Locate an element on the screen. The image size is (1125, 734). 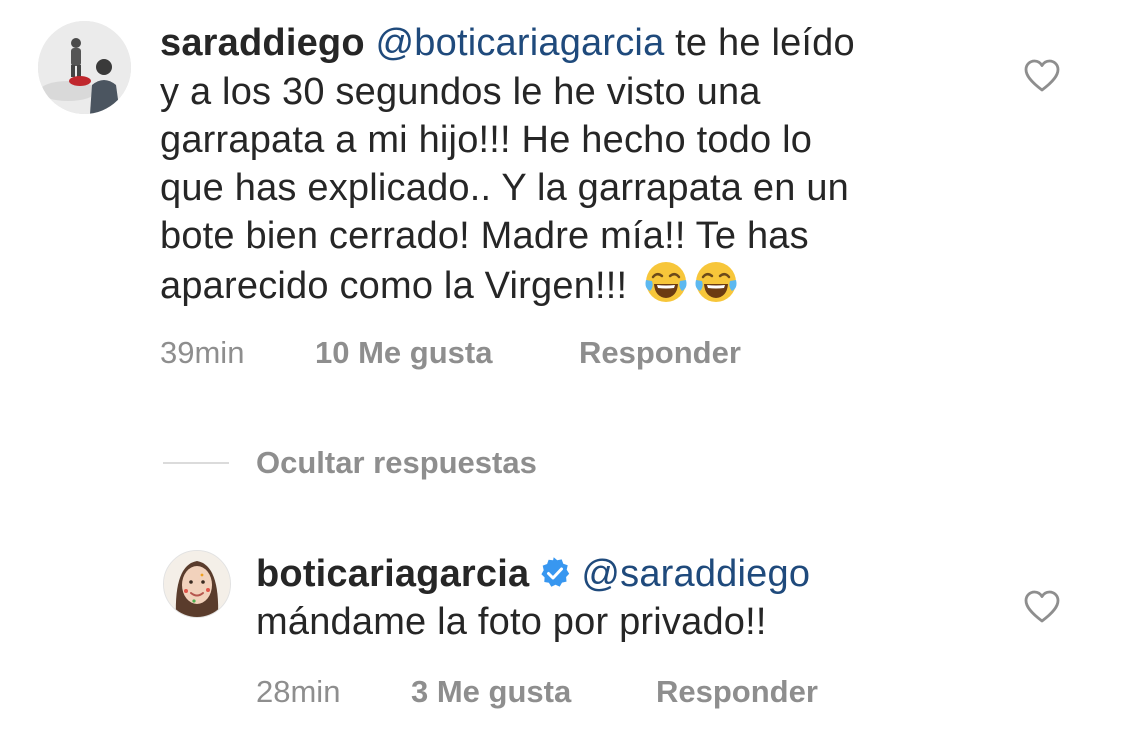
comment-text: te he leído is located at coordinates (759, 43).